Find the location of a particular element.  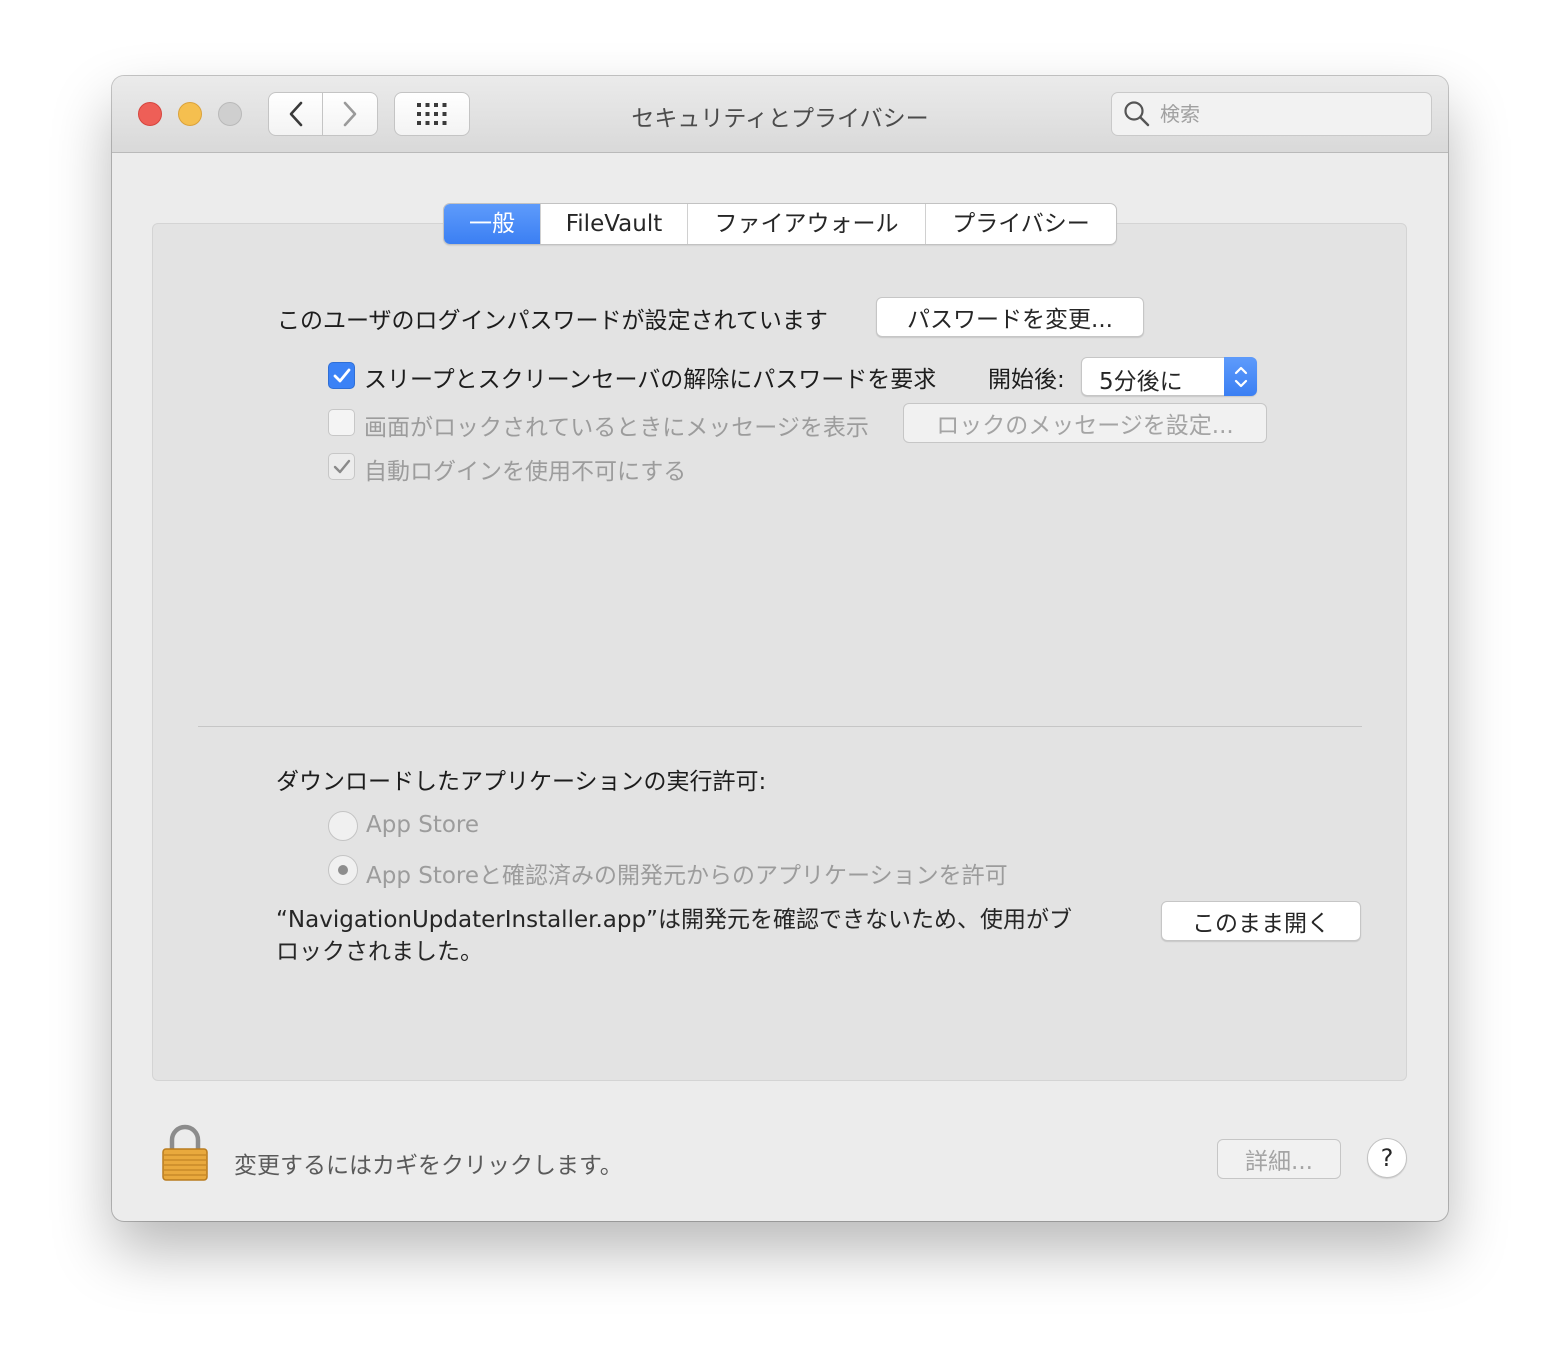

tab-bar: 一般 FileVault ファイアウォール プライバシー is located at coordinates (780, 224).